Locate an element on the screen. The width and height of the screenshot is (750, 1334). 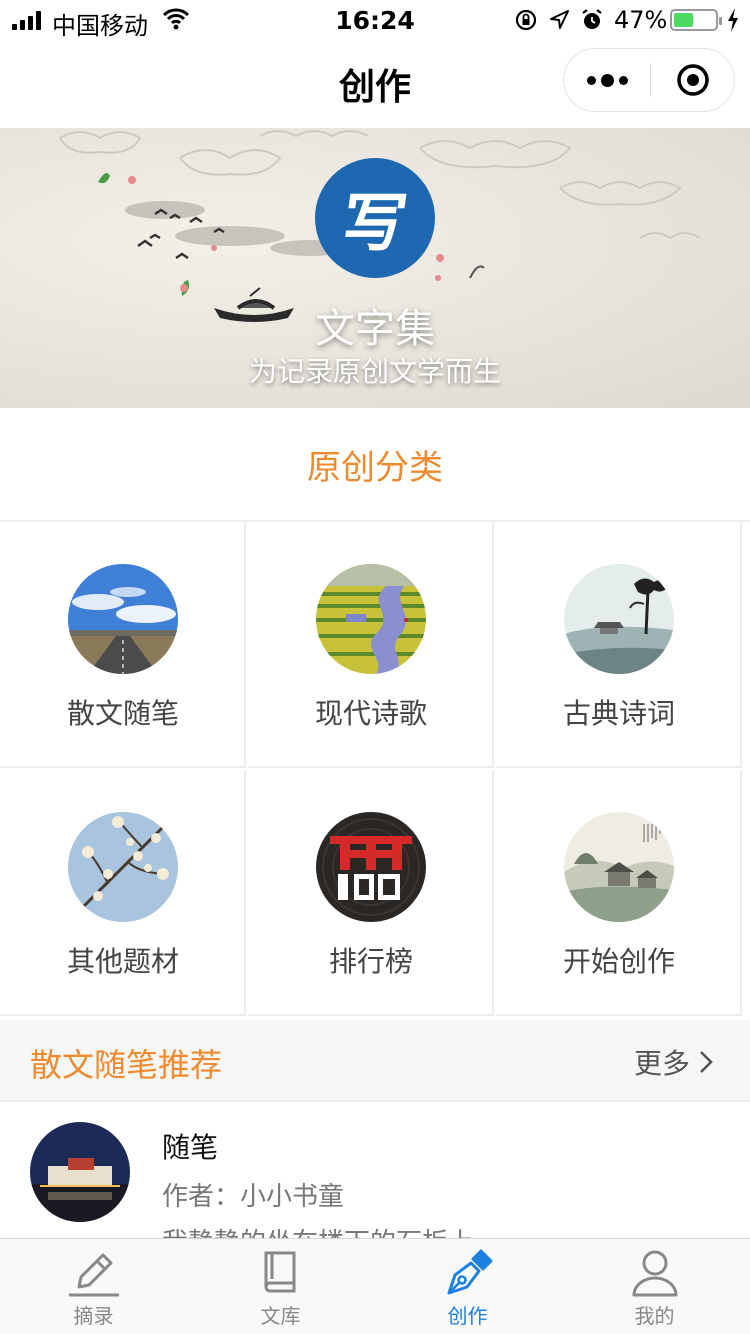
charging-icon is located at coordinates (733, 23).